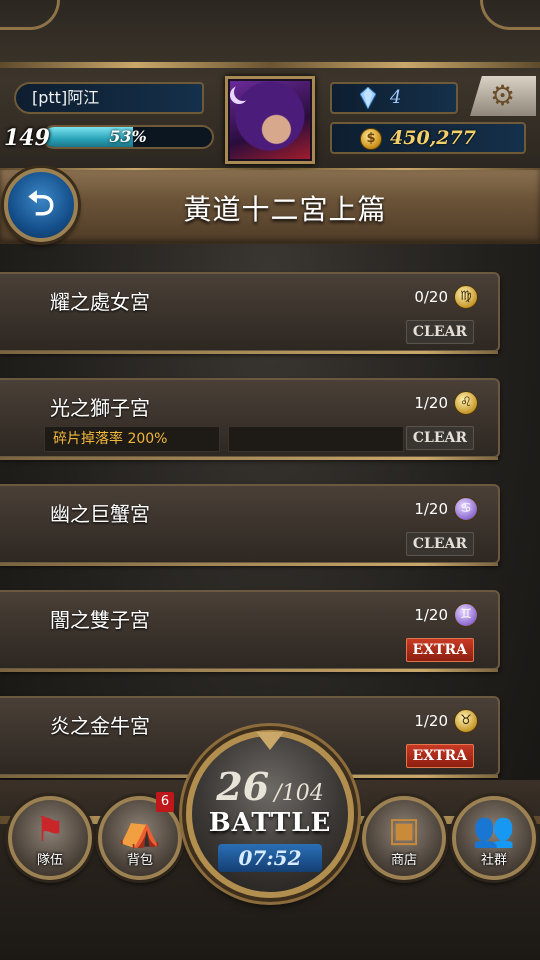 The image size is (540, 960). Describe the element at coordinates (270, 858) in the screenshot. I see `stamina-timer: 07:52` at that location.